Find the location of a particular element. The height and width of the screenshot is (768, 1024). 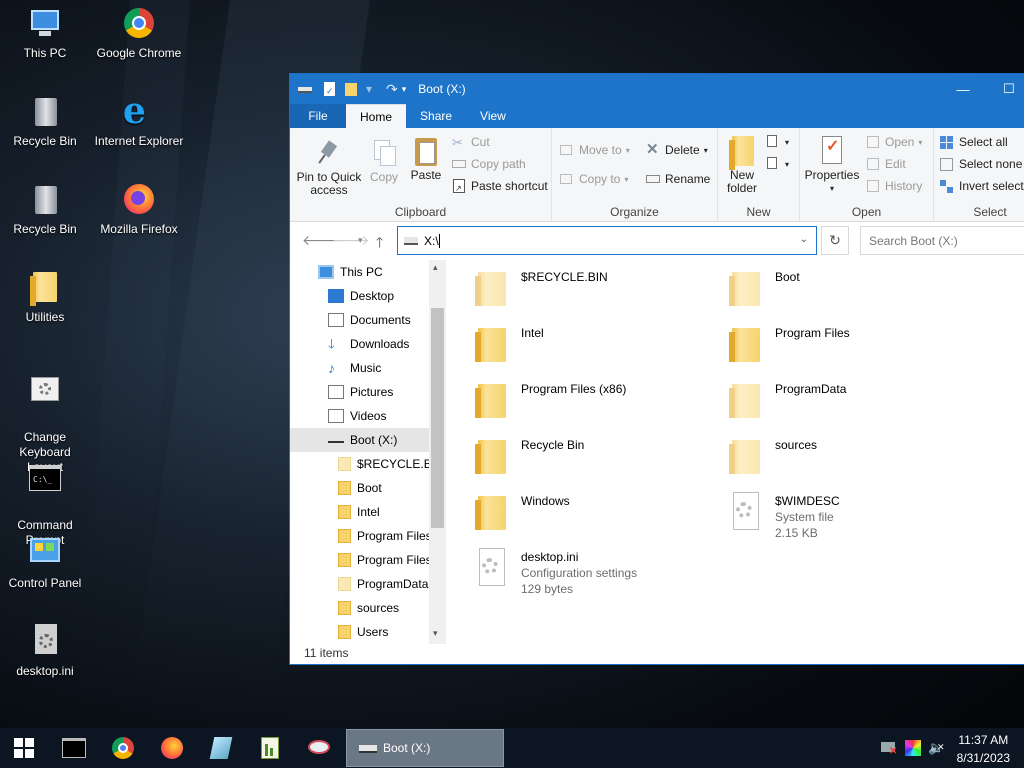

taskbar-command-prompt is located at coordinates (75, 748).